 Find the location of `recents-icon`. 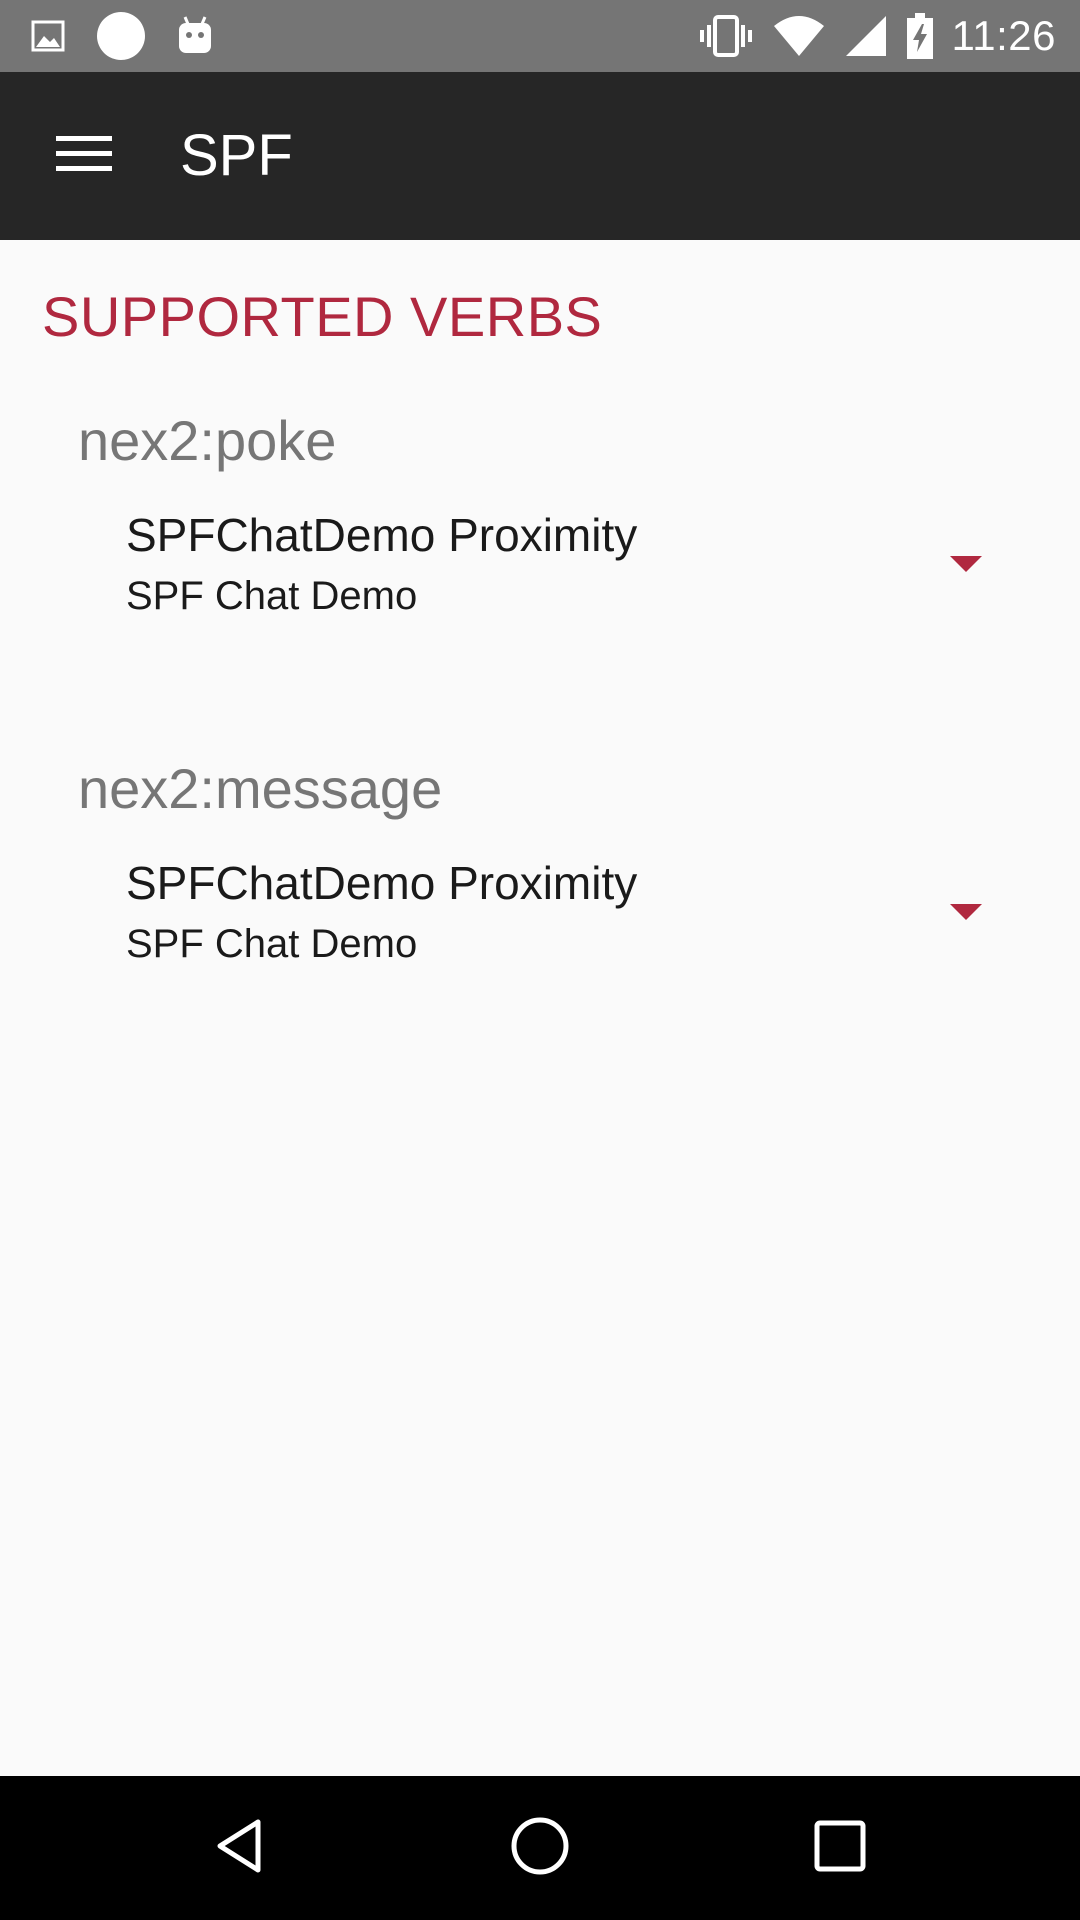

recents-icon is located at coordinates (840, 1848).